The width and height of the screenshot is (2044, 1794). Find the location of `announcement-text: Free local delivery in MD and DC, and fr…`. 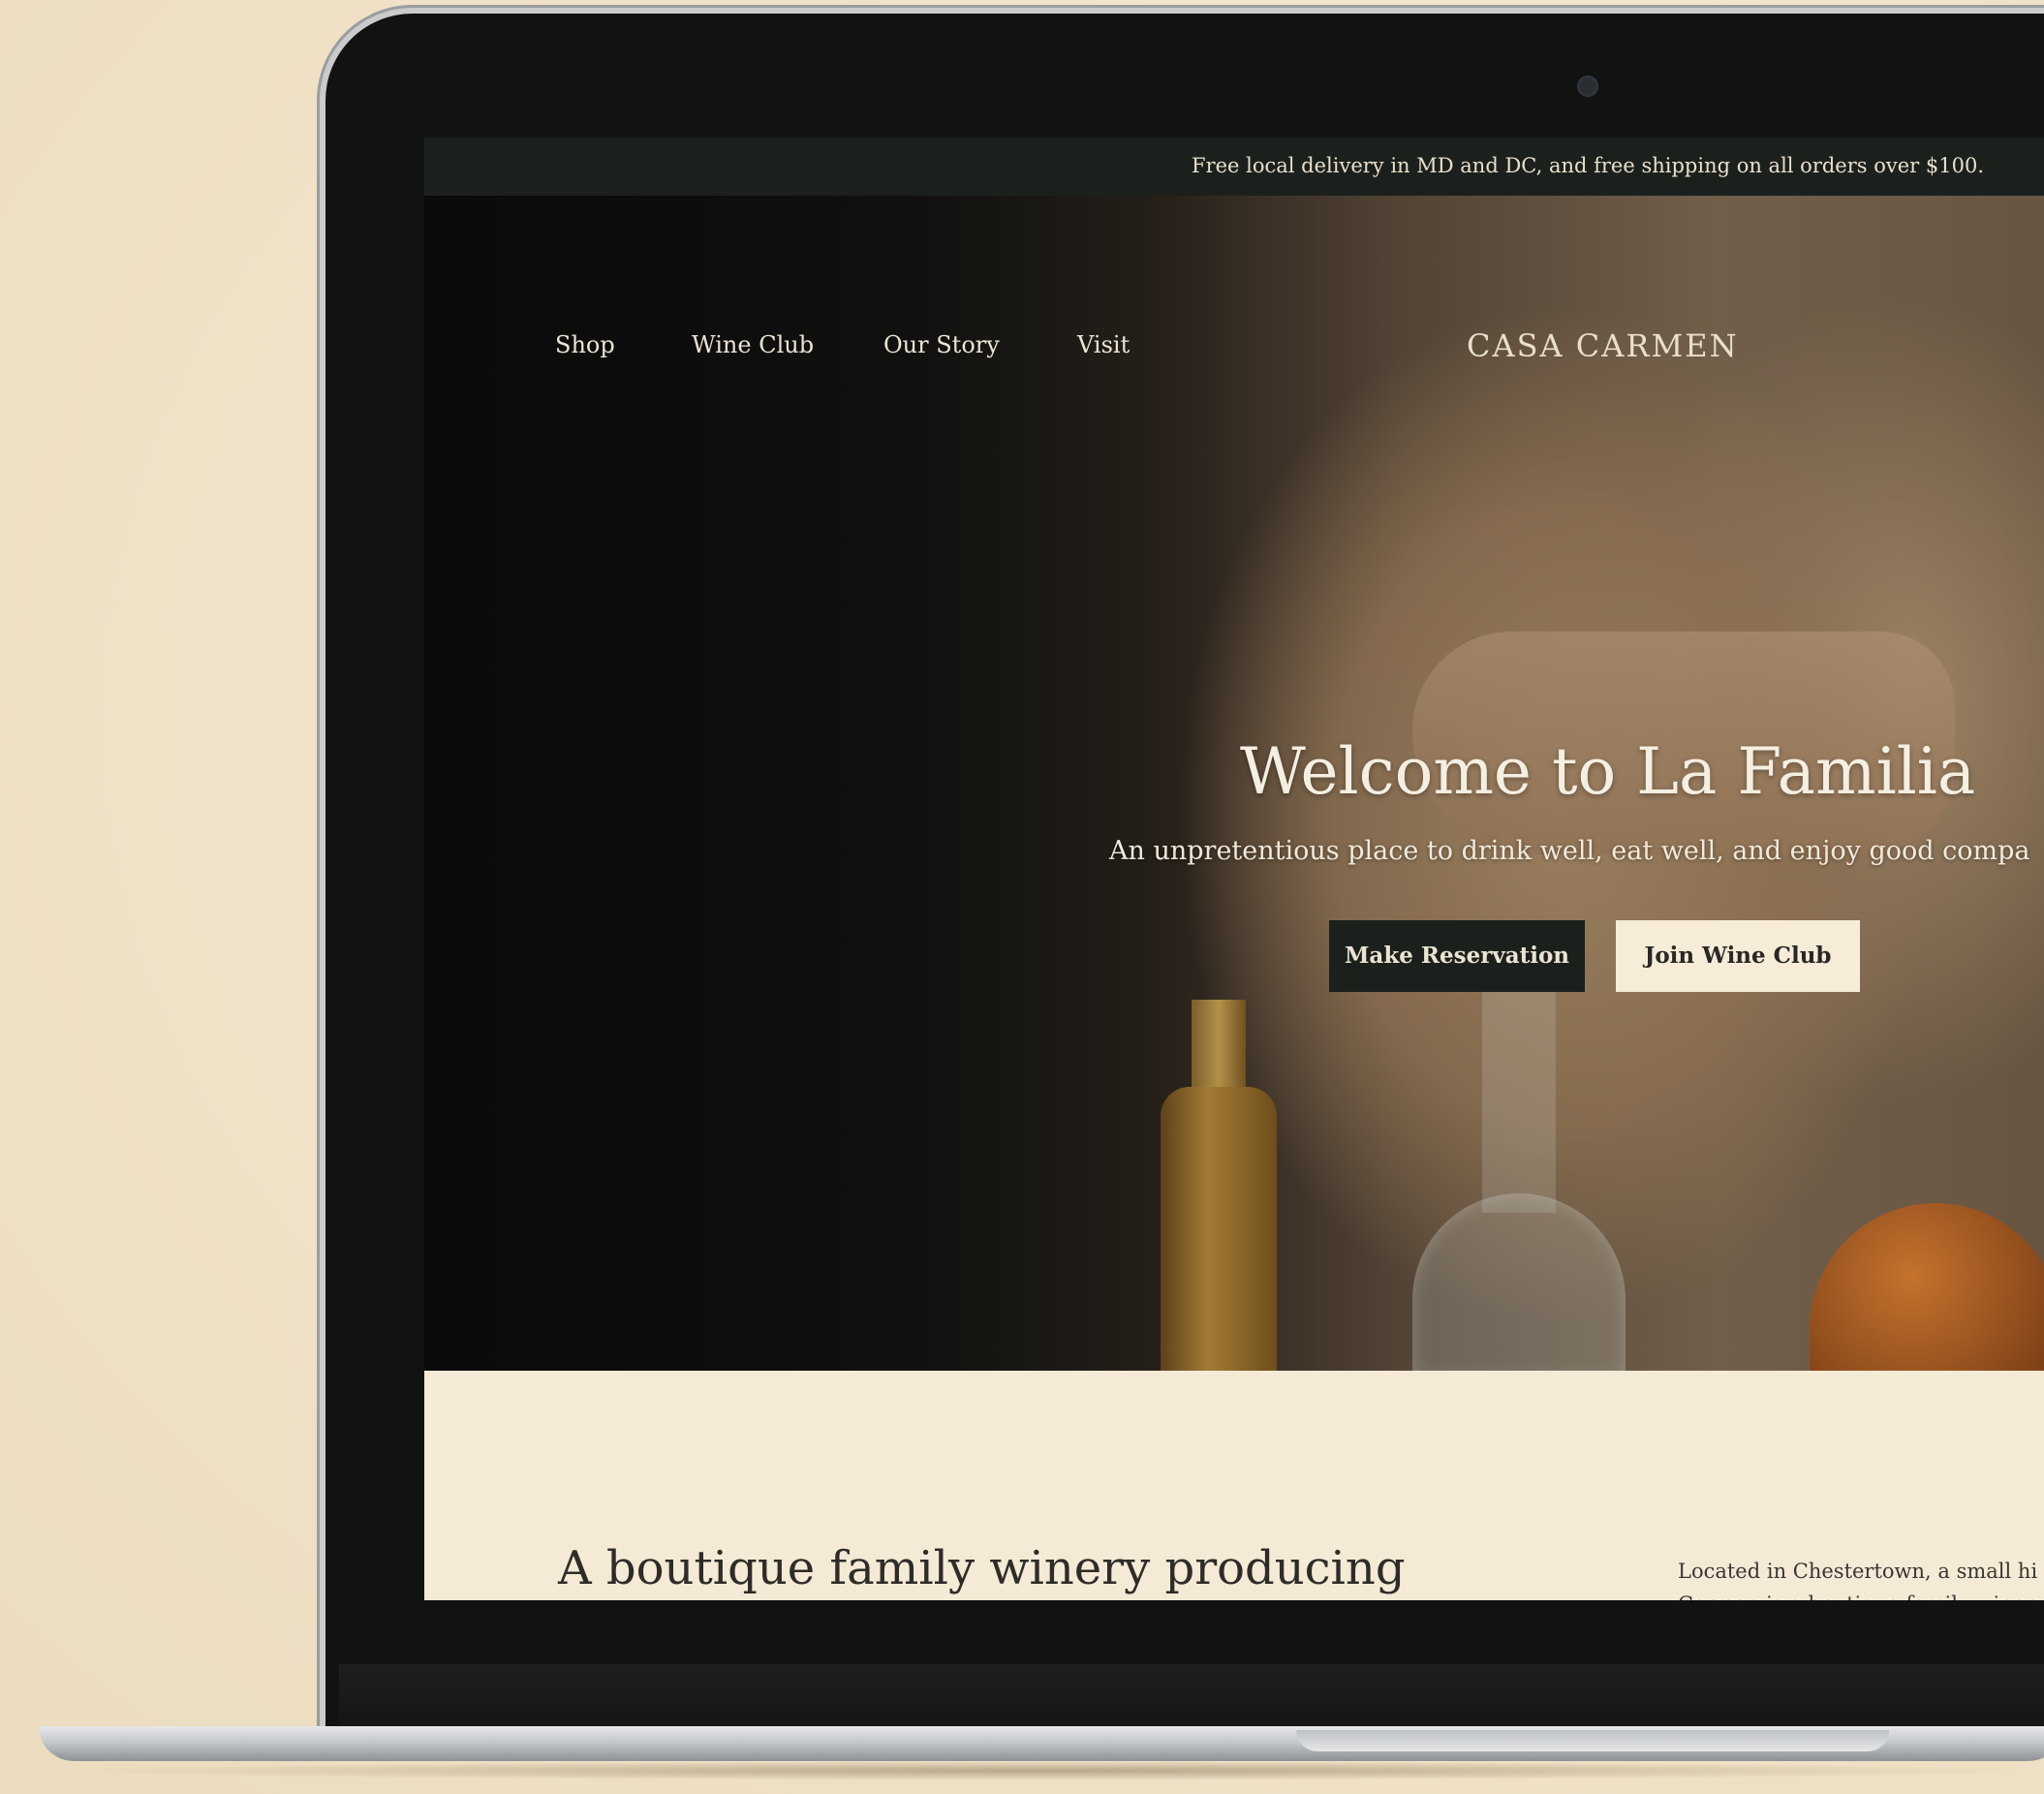

announcement-text: Free local delivery in MD and DC, and fr… is located at coordinates (1588, 165).